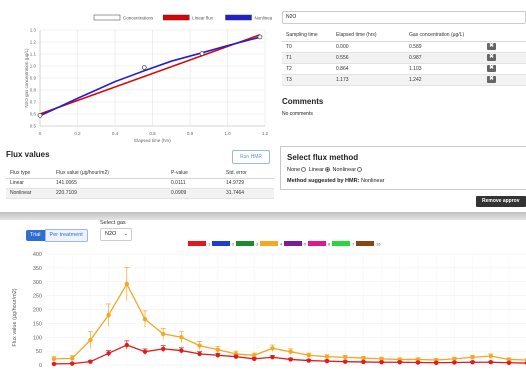  Describe the element at coordinates (152, 133) in the screenshot. I see `x-tick-label: 0.6` at that location.